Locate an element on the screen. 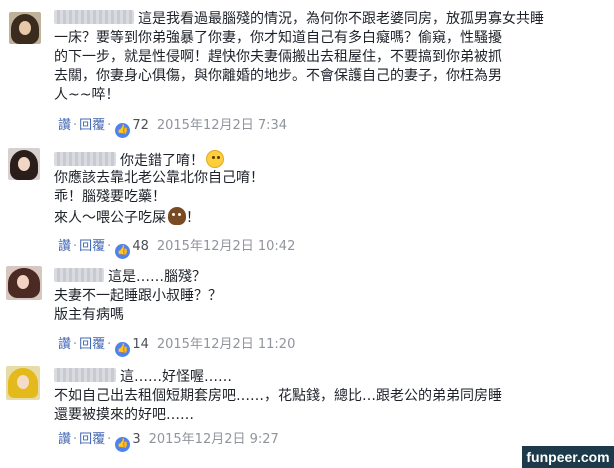  comment-line: 不如自己出去租個短期套房吧……，花點錢，總比…跟老公的弟弟同房睡 is located at coordinates (278, 396).